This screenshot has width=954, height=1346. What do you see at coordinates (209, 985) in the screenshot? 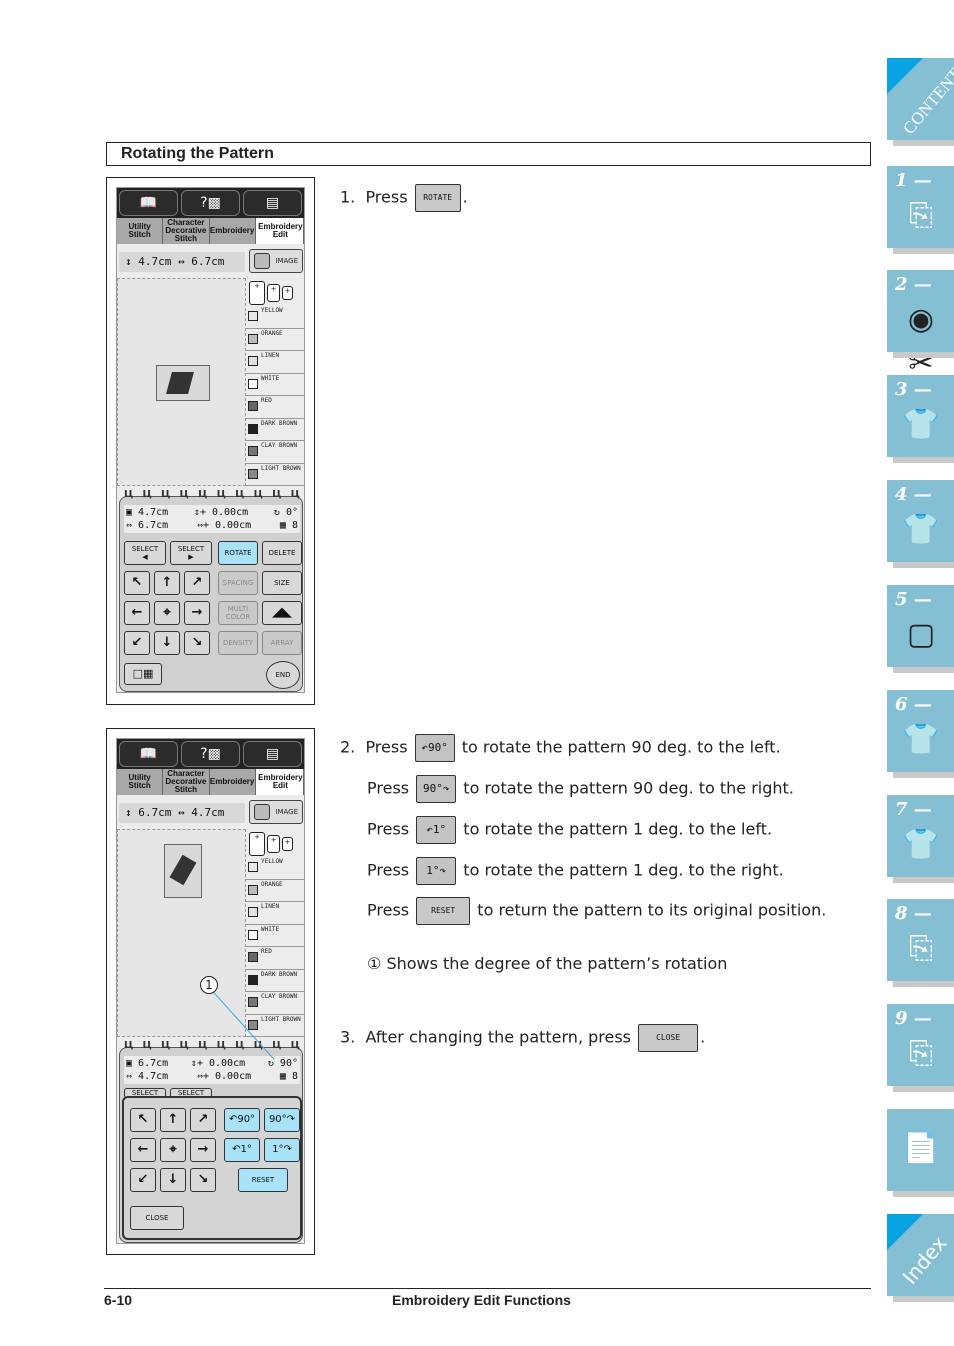
I see `callout-number: 1` at bounding box center [209, 985].